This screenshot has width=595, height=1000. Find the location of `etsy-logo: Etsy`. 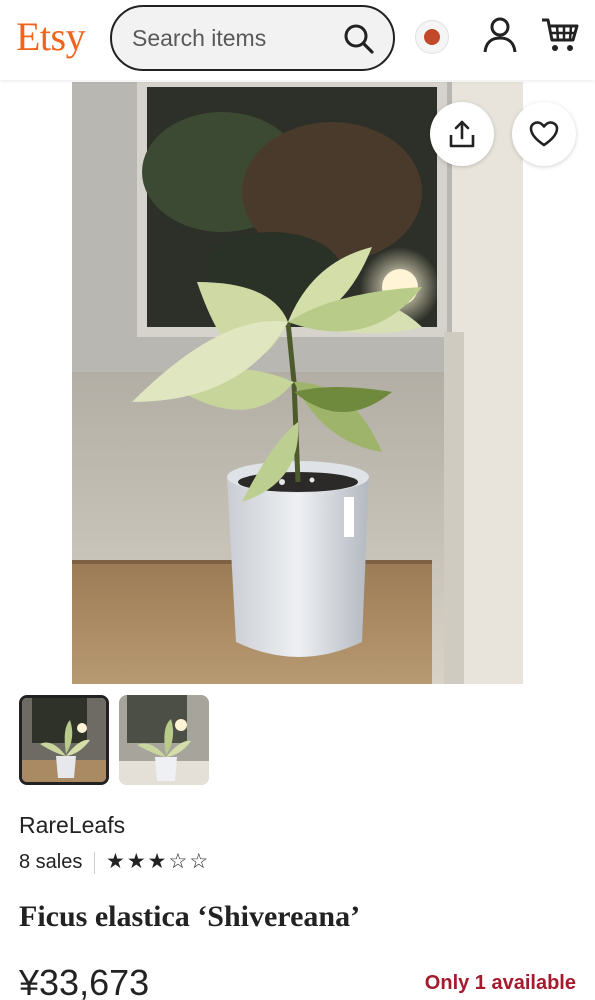

etsy-logo: Etsy is located at coordinates (51, 37).